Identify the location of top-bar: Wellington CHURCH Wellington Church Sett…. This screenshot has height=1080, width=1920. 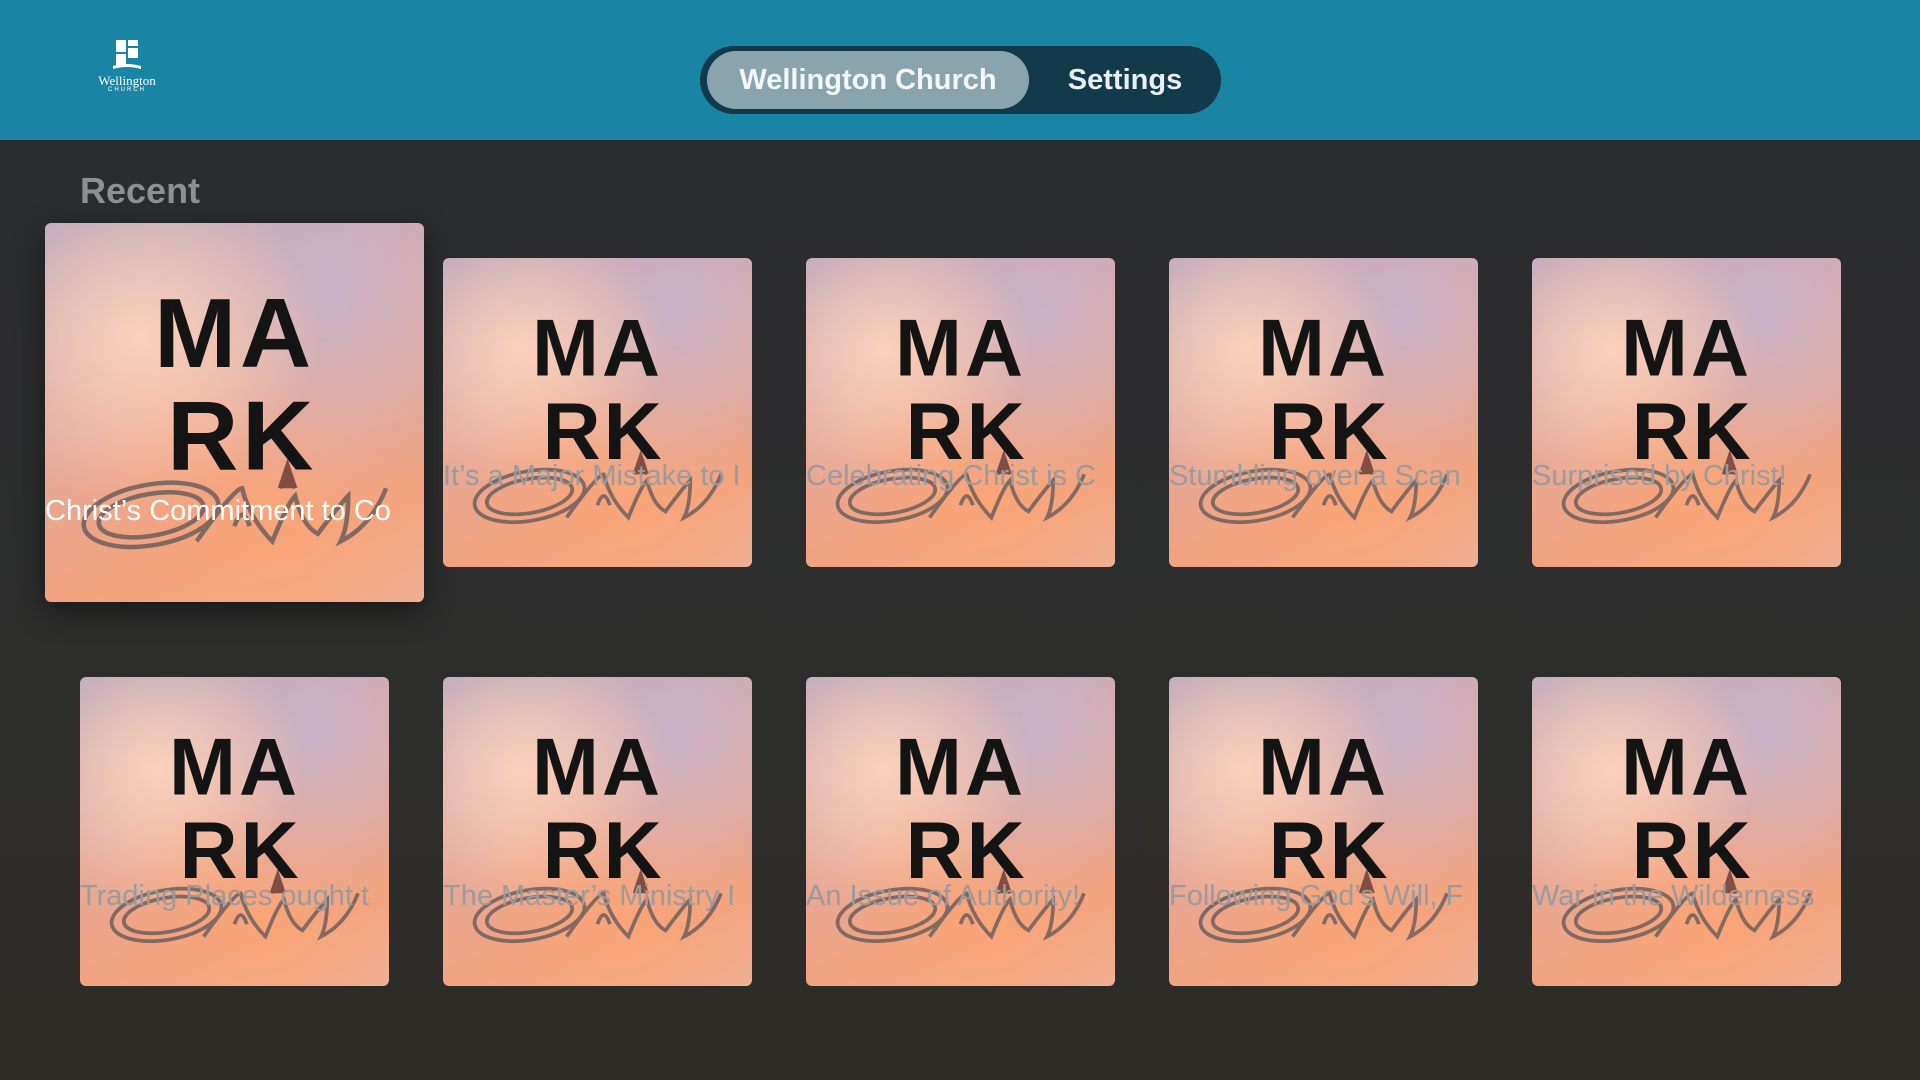
(960, 70).